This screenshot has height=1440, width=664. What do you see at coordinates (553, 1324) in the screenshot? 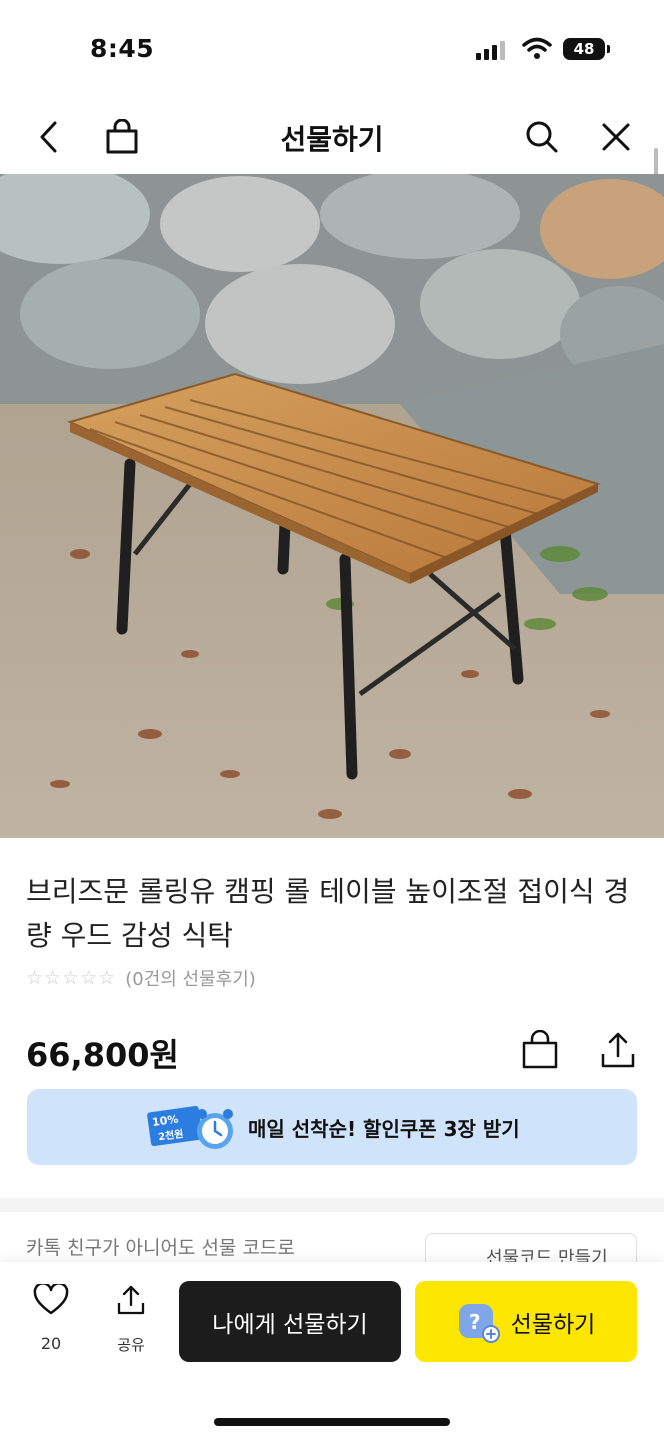
I see `send-gift-label: 선물하기` at bounding box center [553, 1324].